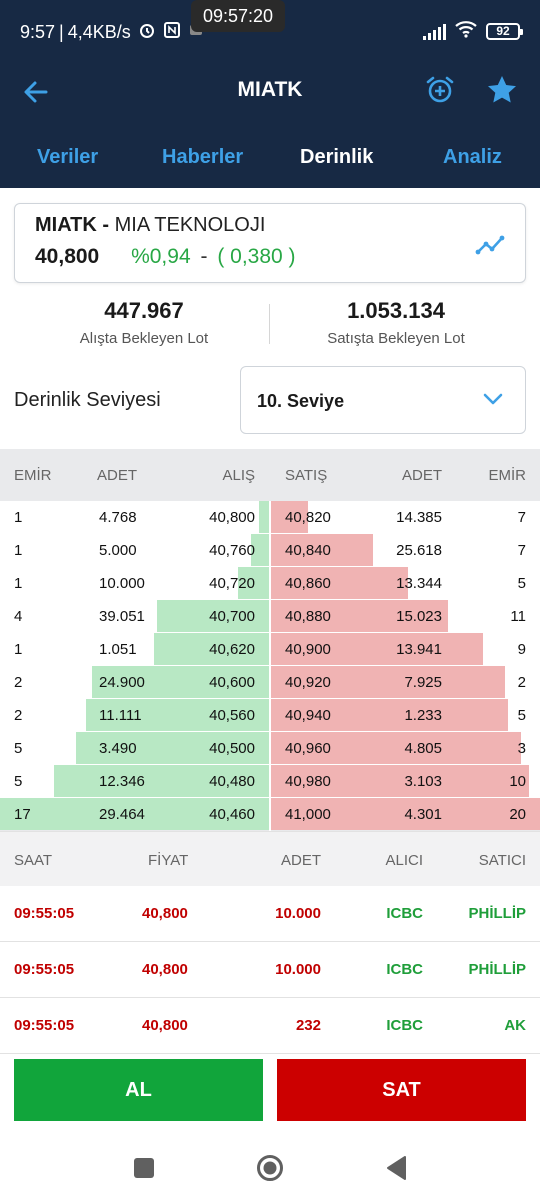 This screenshot has width=540, height=1200. Describe the element at coordinates (521, 682) in the screenshot. I see `sell-order-count: 2` at that location.